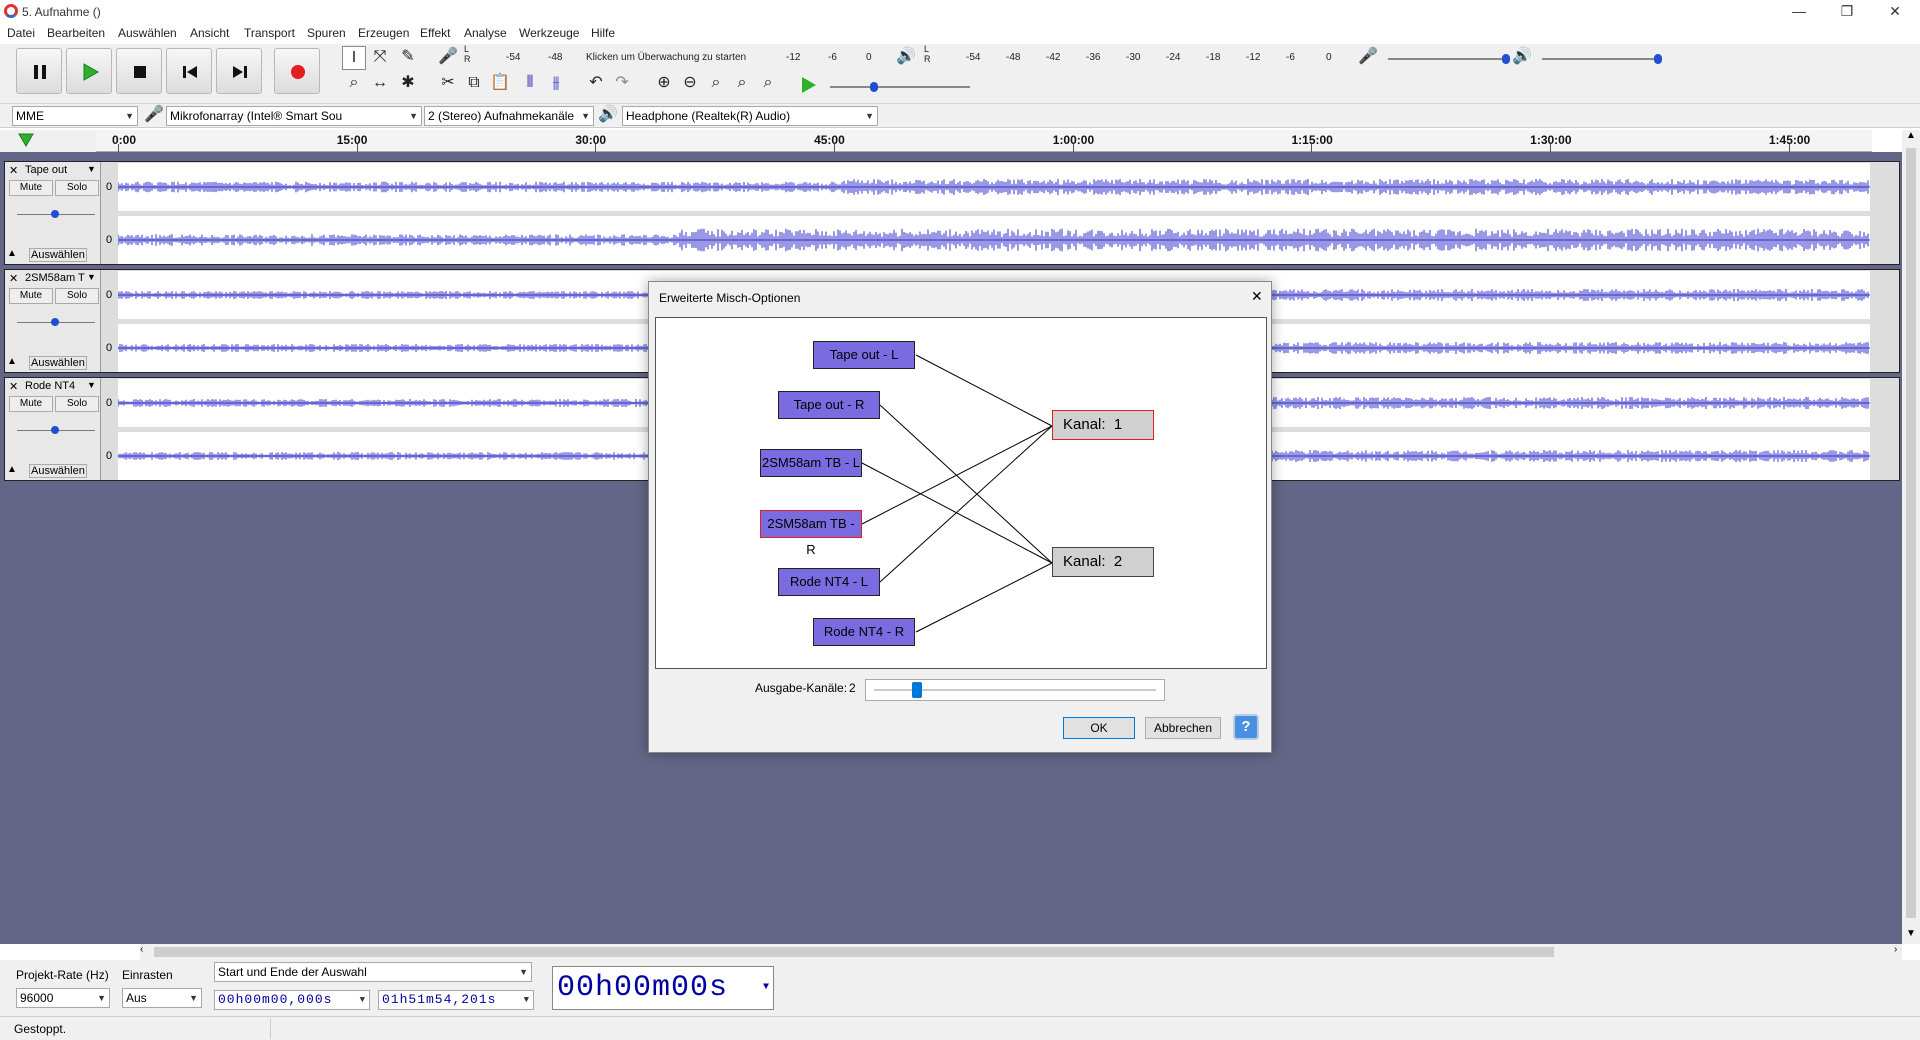 The height and width of the screenshot is (1040, 1920). Describe the element at coordinates (474, 84) in the screenshot. I see `copy-icon: ⧉` at that location.